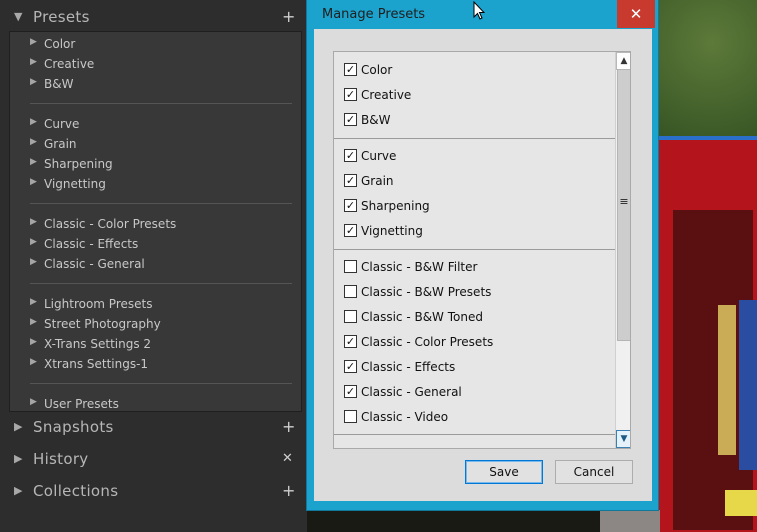  I want to click on triangle-down-icon: ▼, so click(18, 16).